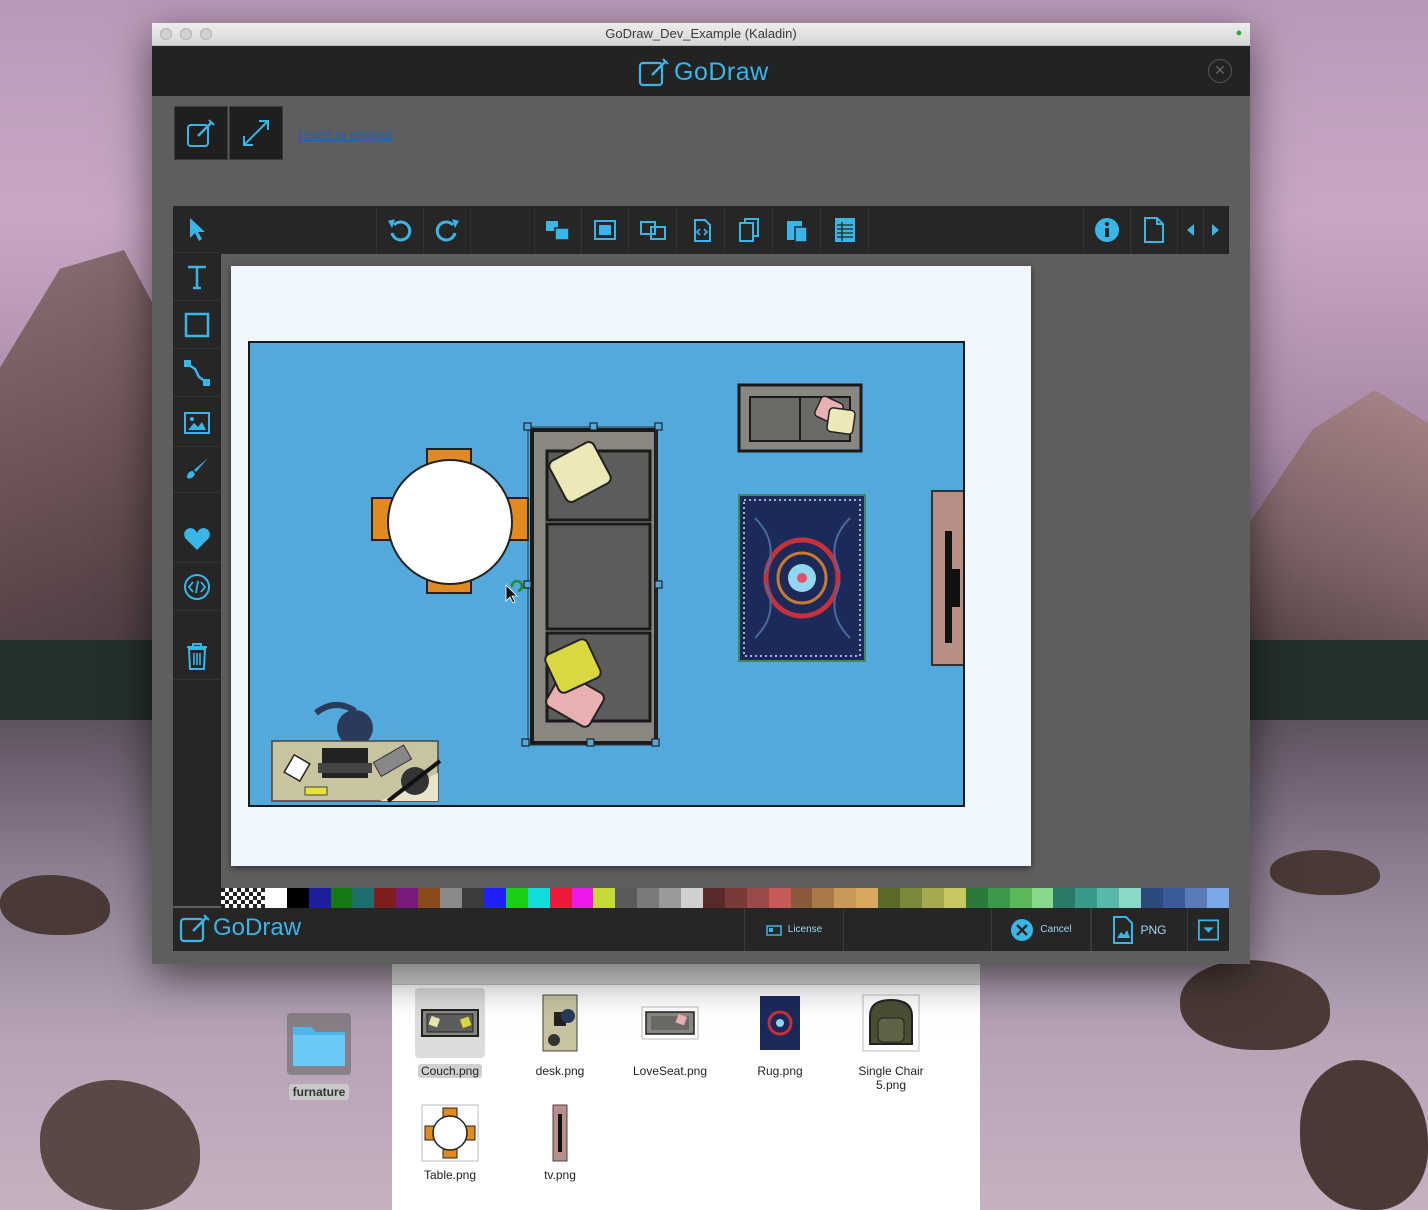  I want to click on loveseat, so click(800, 418).